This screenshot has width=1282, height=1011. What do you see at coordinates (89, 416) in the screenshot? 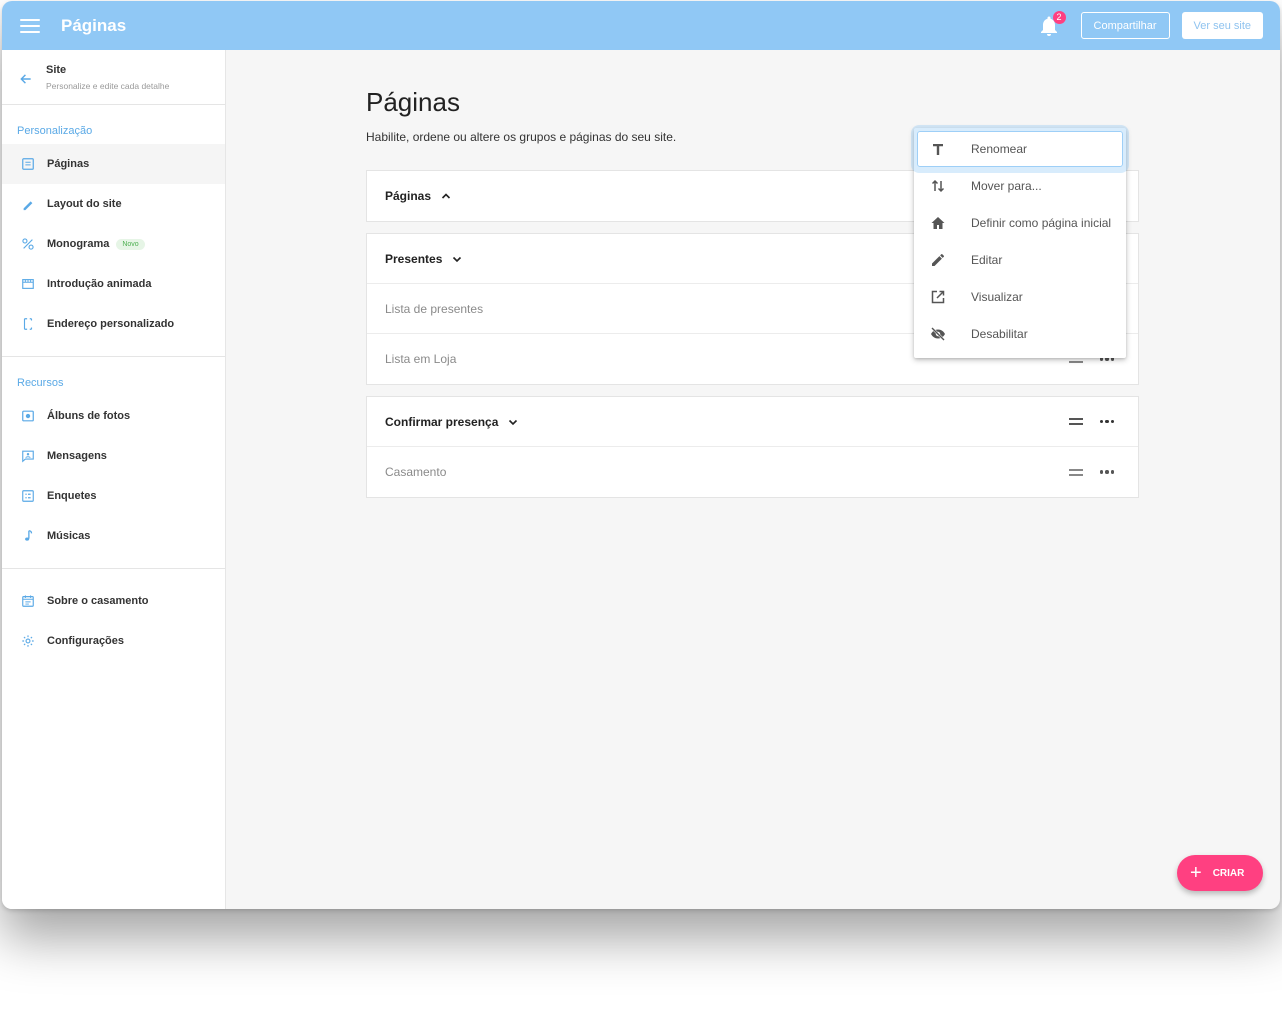
I see `sidebar-item-label: Álbuns de fotos` at bounding box center [89, 416].